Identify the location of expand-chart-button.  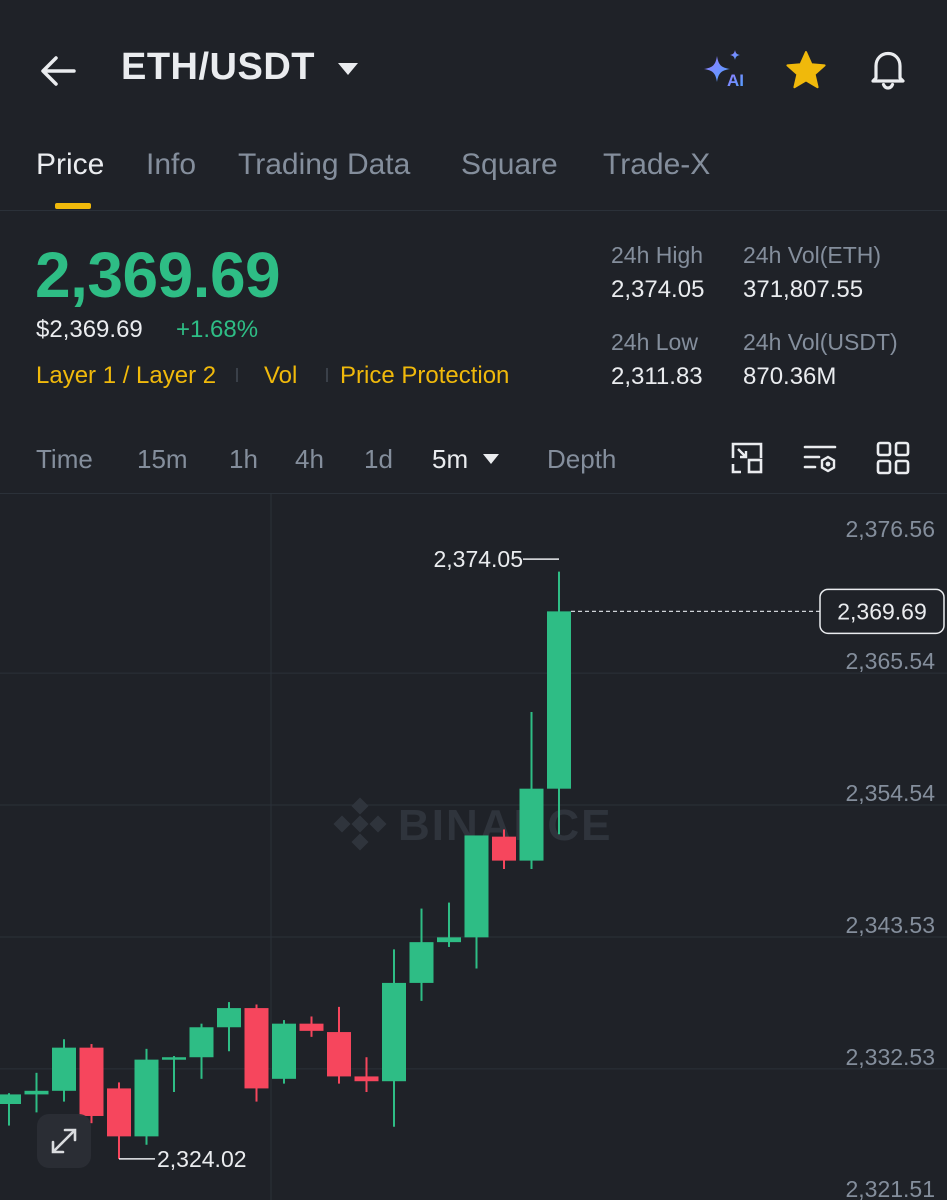
(64, 1141).